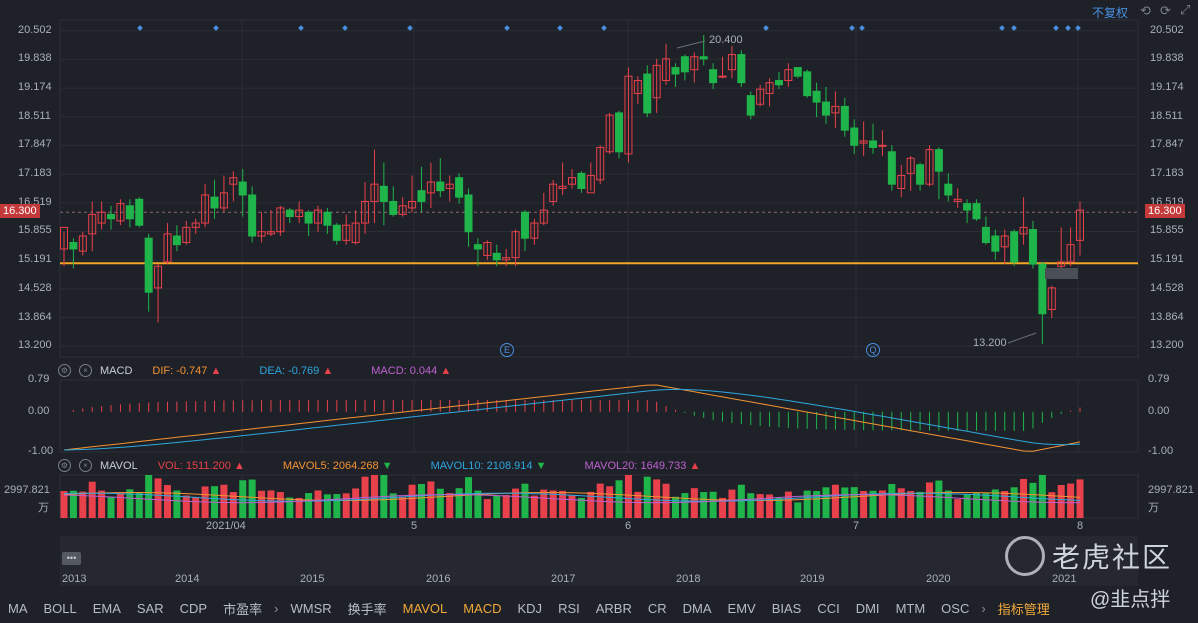  What do you see at coordinates (787, 608) in the screenshot?
I see `tab-bias: BIAS` at bounding box center [787, 608].